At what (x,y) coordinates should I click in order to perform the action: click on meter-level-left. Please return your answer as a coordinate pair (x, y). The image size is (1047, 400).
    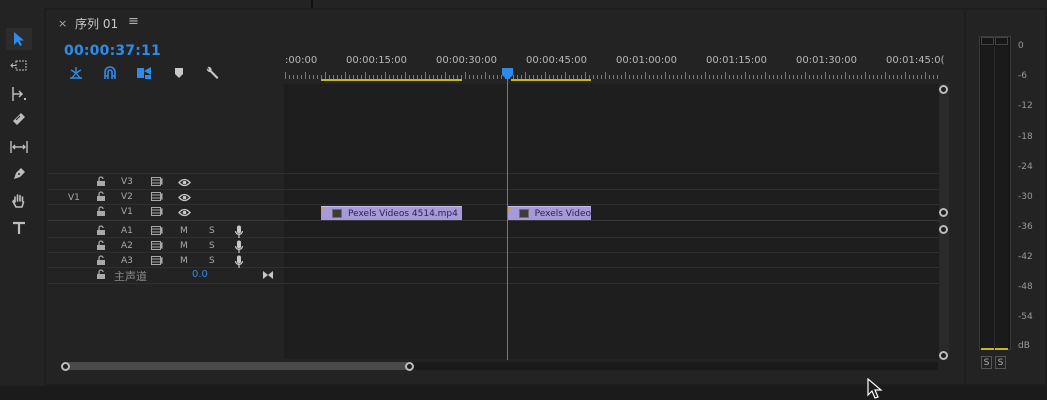
    Looking at the image, I should click on (987, 349).